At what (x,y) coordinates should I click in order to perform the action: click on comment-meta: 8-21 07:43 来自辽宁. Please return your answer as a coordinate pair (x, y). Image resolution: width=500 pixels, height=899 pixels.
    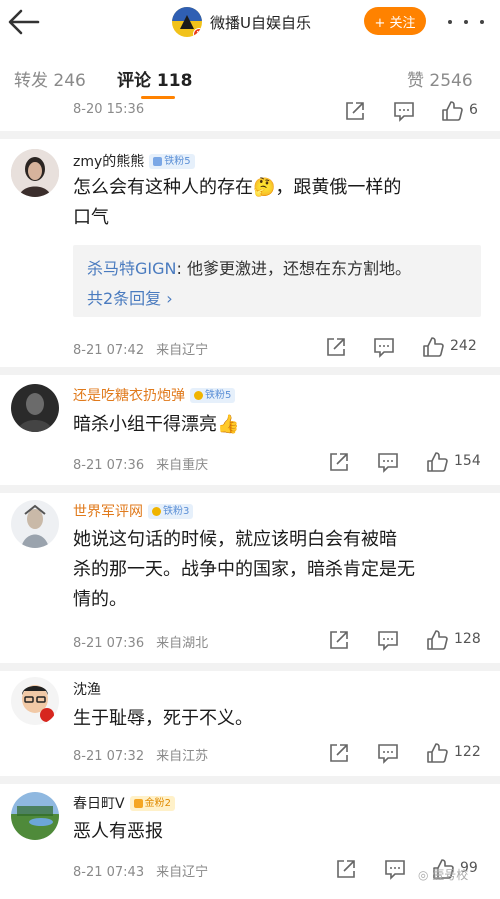
    Looking at the image, I should click on (140, 870).